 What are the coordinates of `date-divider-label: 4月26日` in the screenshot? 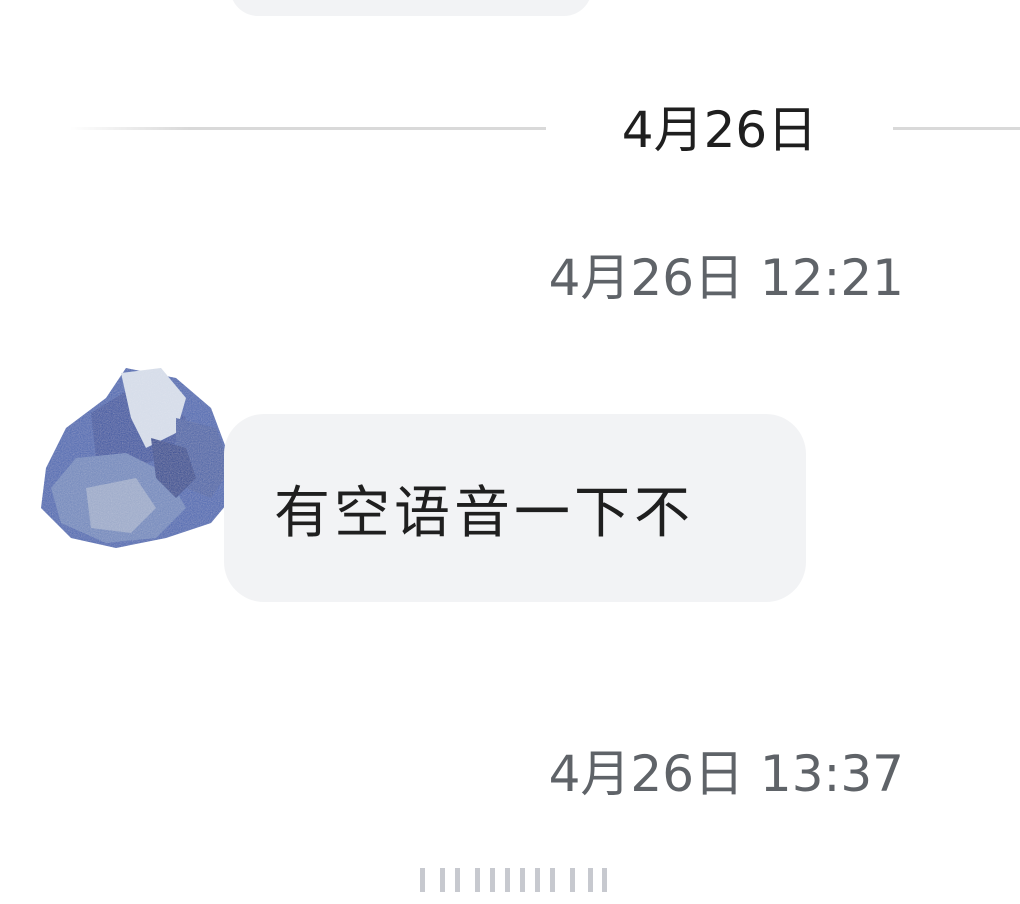 It's located at (719, 130).